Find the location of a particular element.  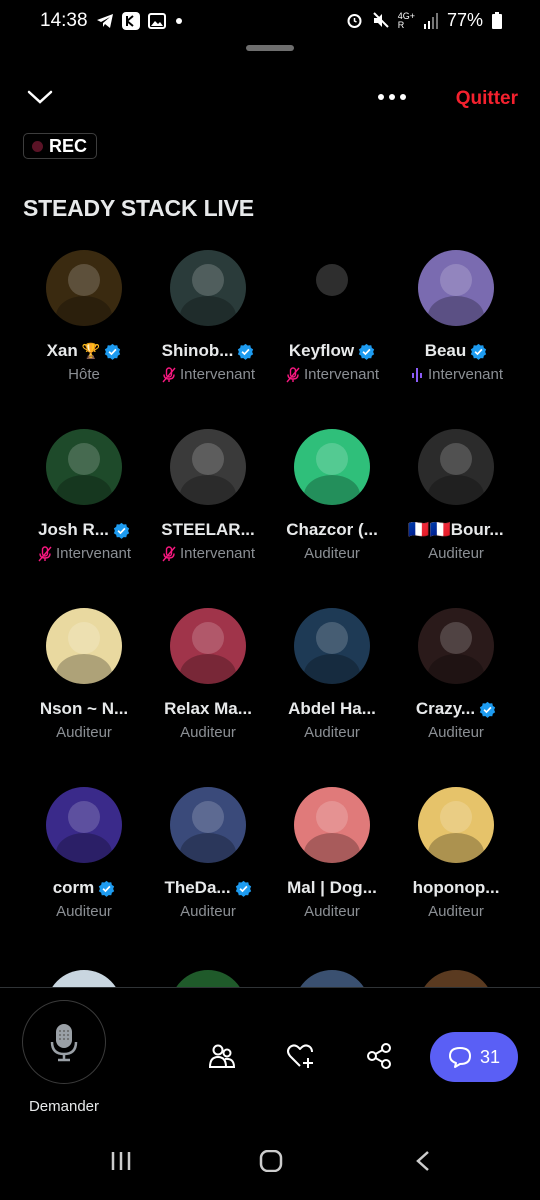

back-icon is located at coordinates (423, 1161).